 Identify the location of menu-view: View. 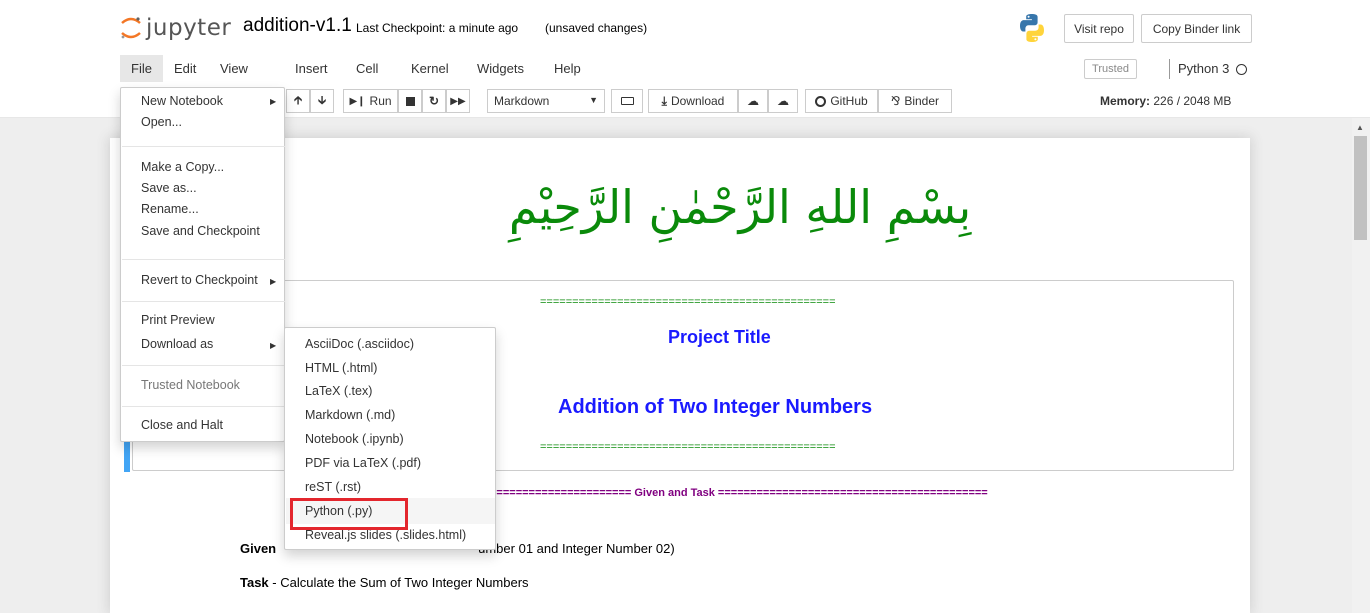
(234, 68).